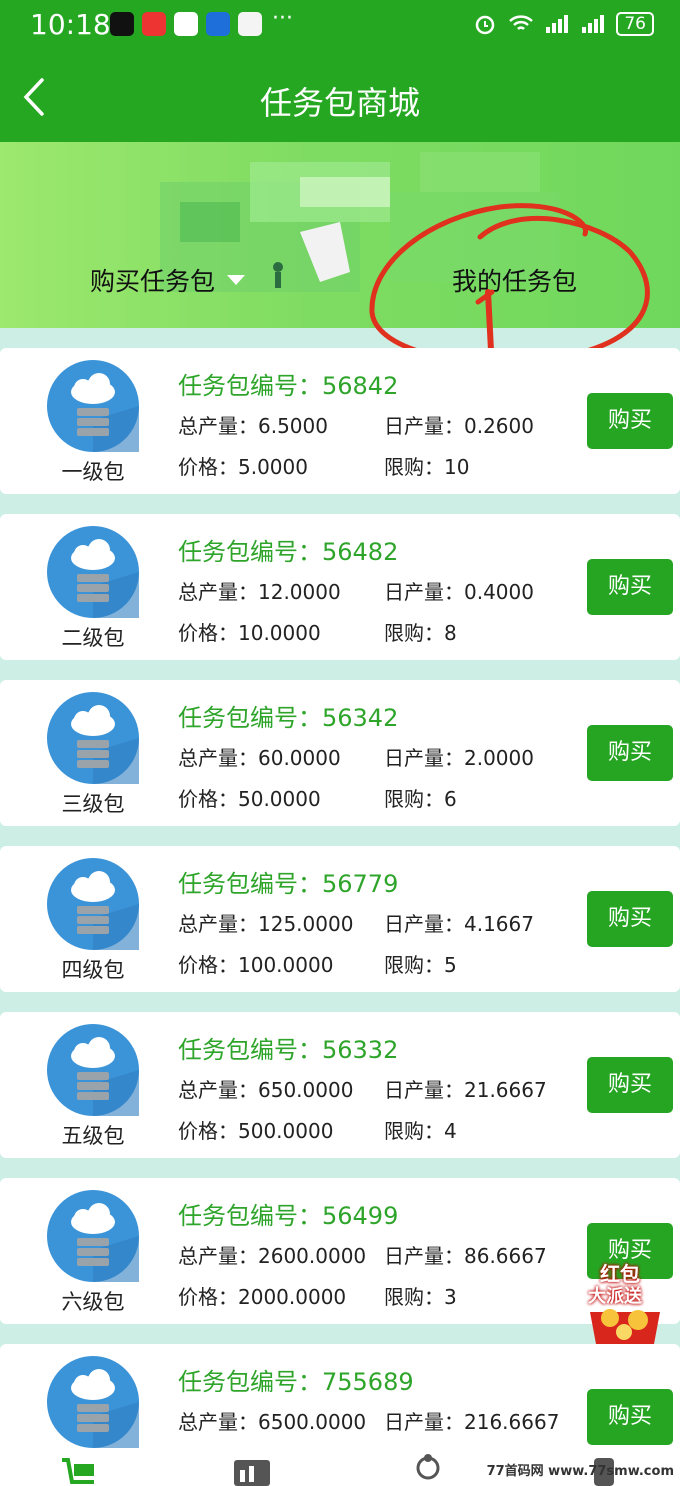 This screenshot has height=1486, width=680. I want to click on total-output: 总产量：60.0000, so click(259, 756).